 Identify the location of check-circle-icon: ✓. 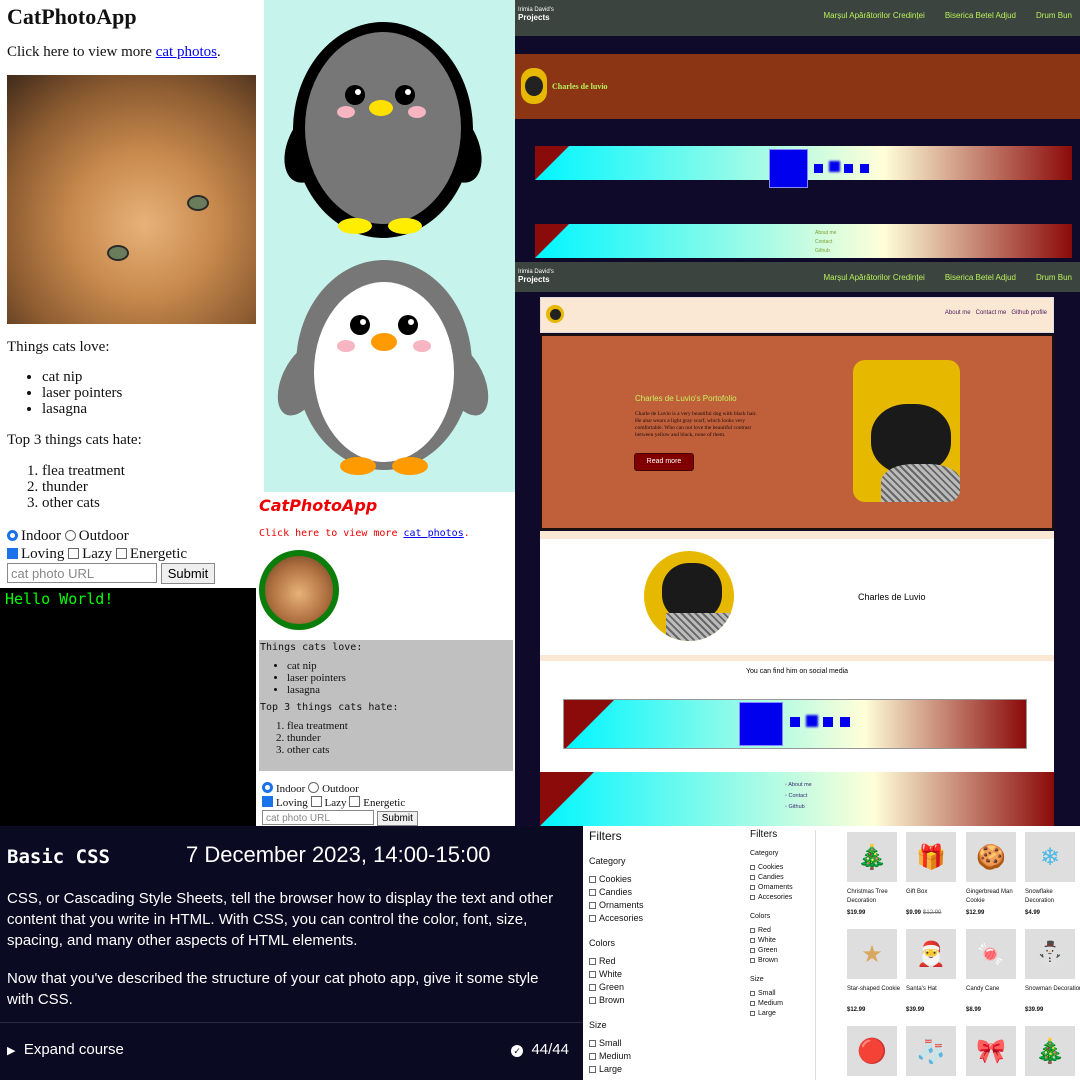
(517, 1051).